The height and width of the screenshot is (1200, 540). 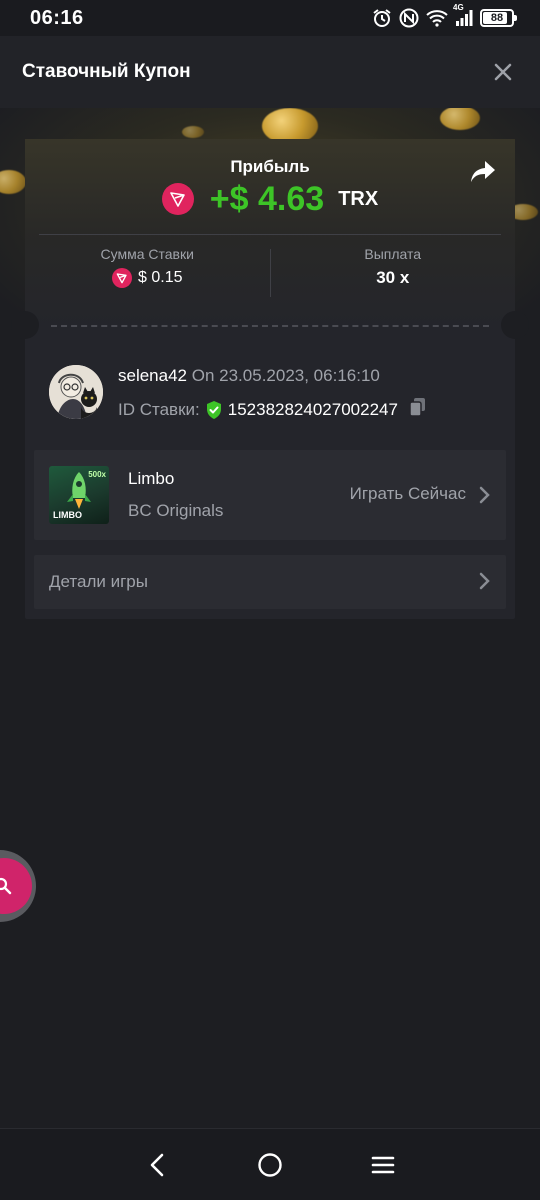 I want to click on alarm-icon, so click(x=382, y=18).